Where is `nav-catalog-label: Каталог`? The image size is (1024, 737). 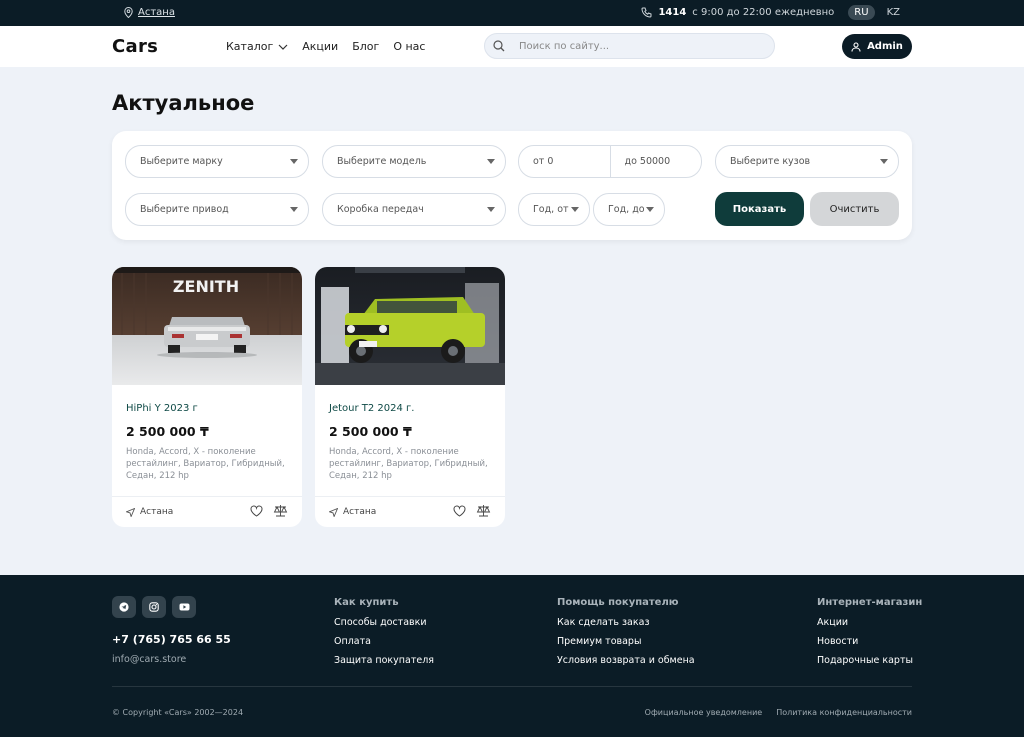 nav-catalog-label: Каталог is located at coordinates (250, 46).